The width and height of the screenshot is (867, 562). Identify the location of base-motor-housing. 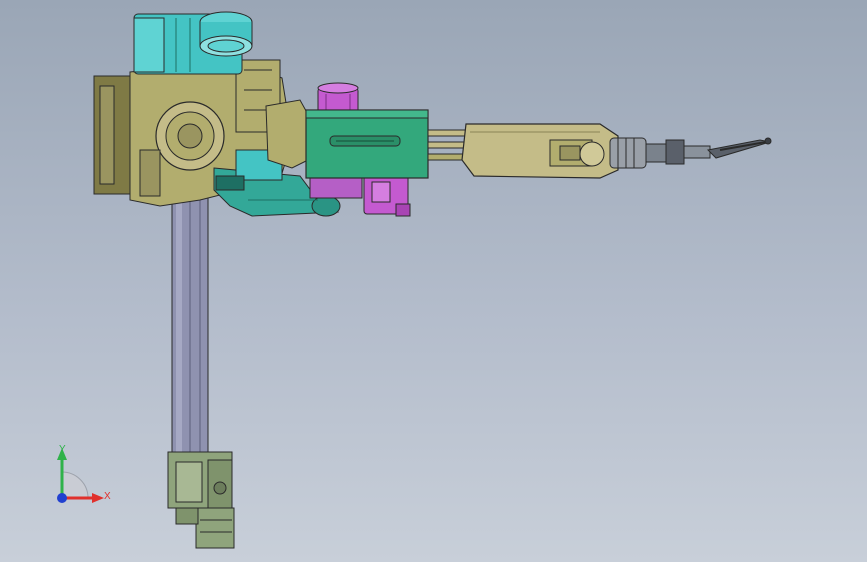
(201, 500).